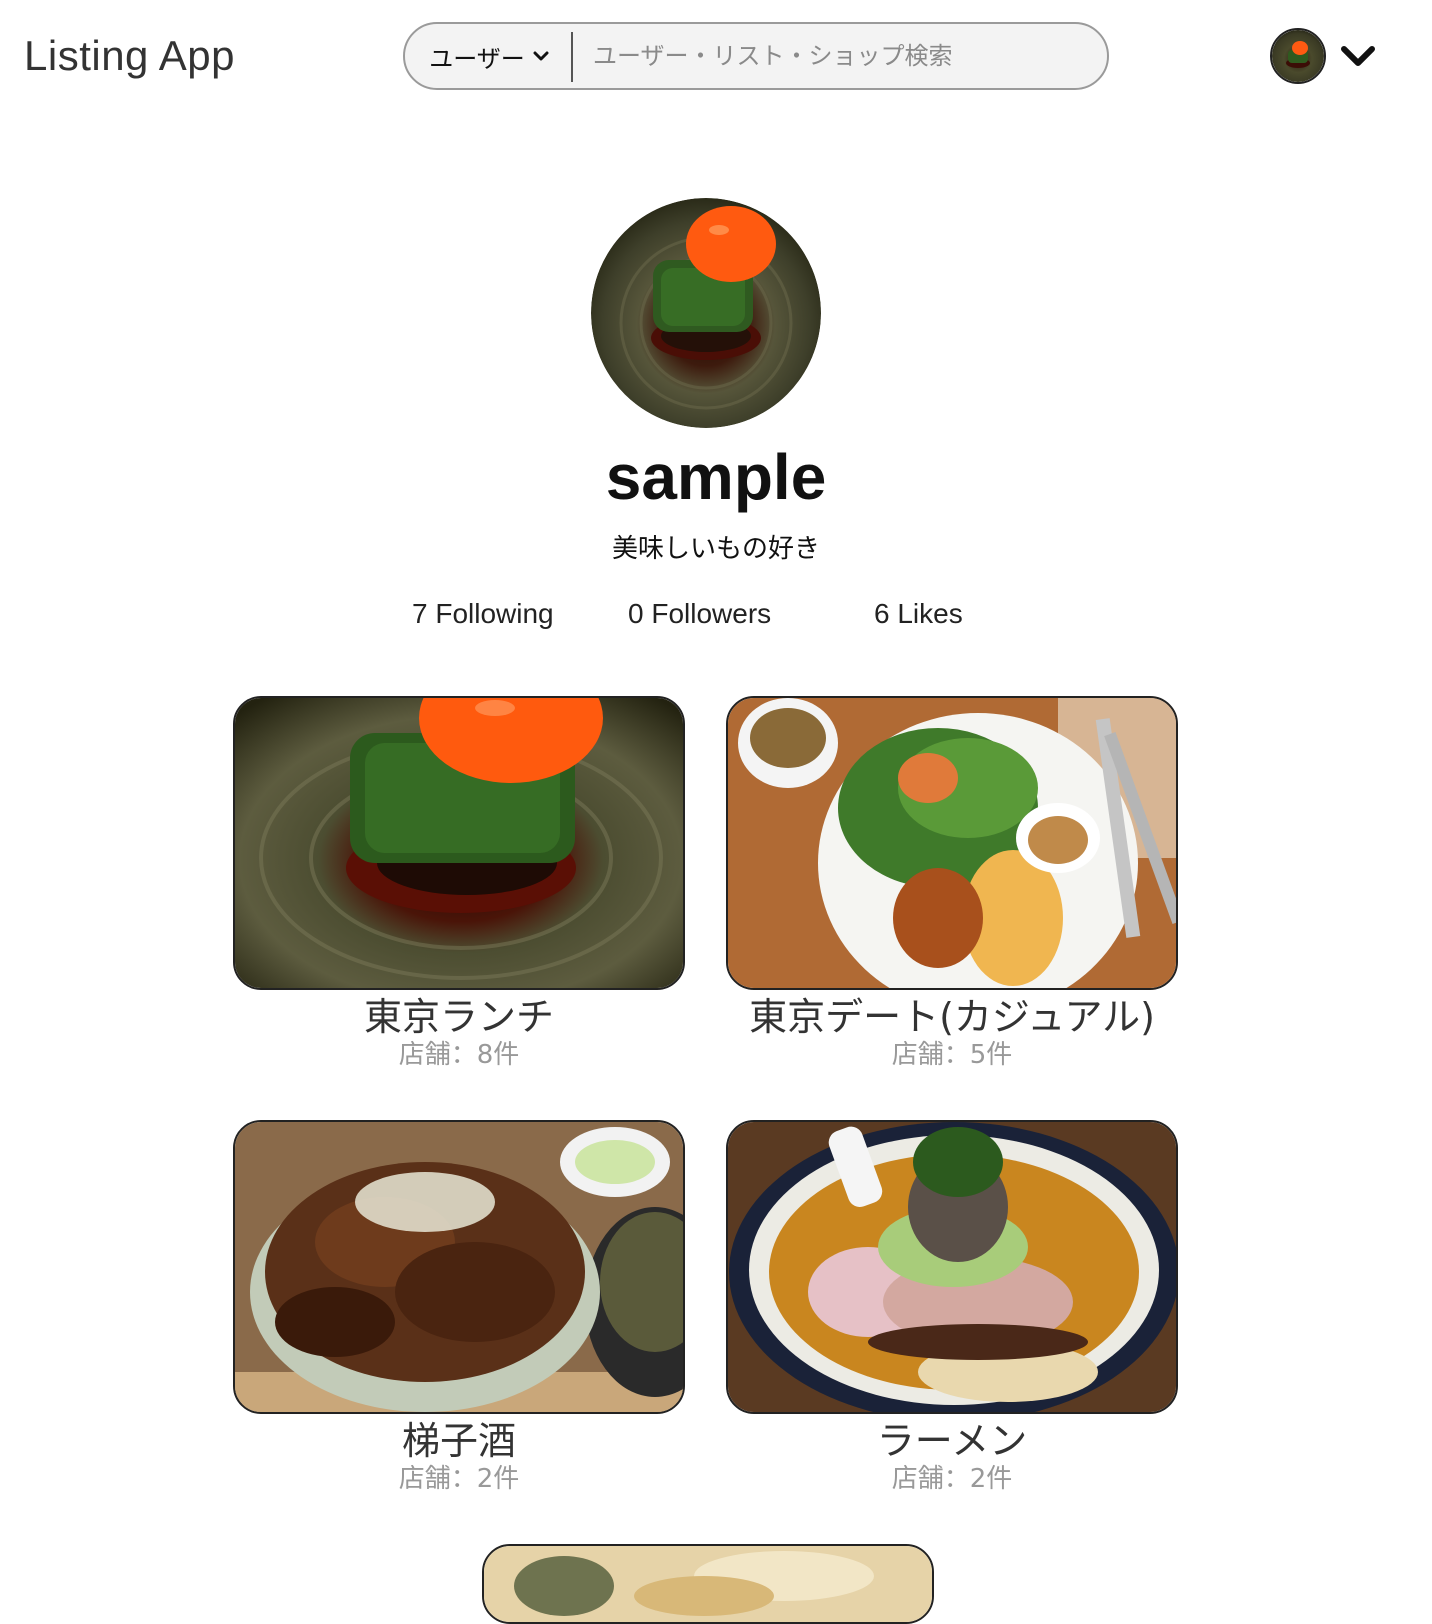  What do you see at coordinates (918, 614) in the screenshot?
I see `likes-count: 6 Likes` at bounding box center [918, 614].